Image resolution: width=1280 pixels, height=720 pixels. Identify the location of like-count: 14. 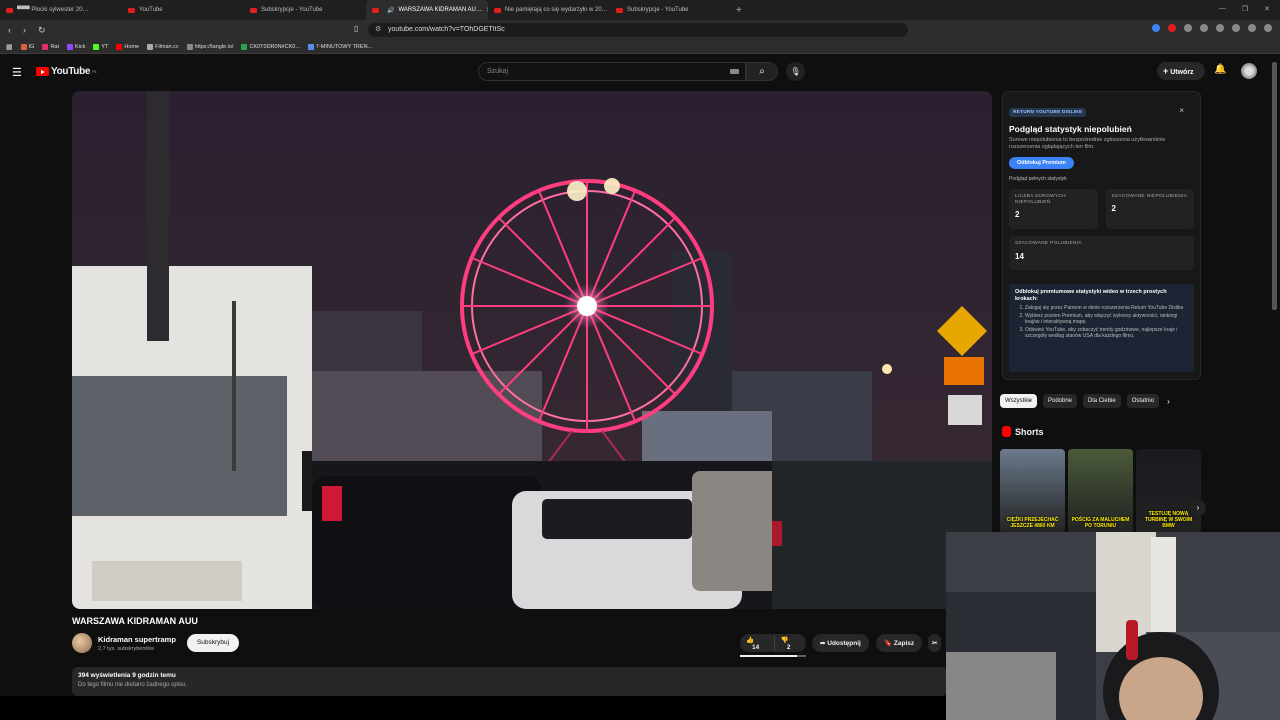
(756, 647).